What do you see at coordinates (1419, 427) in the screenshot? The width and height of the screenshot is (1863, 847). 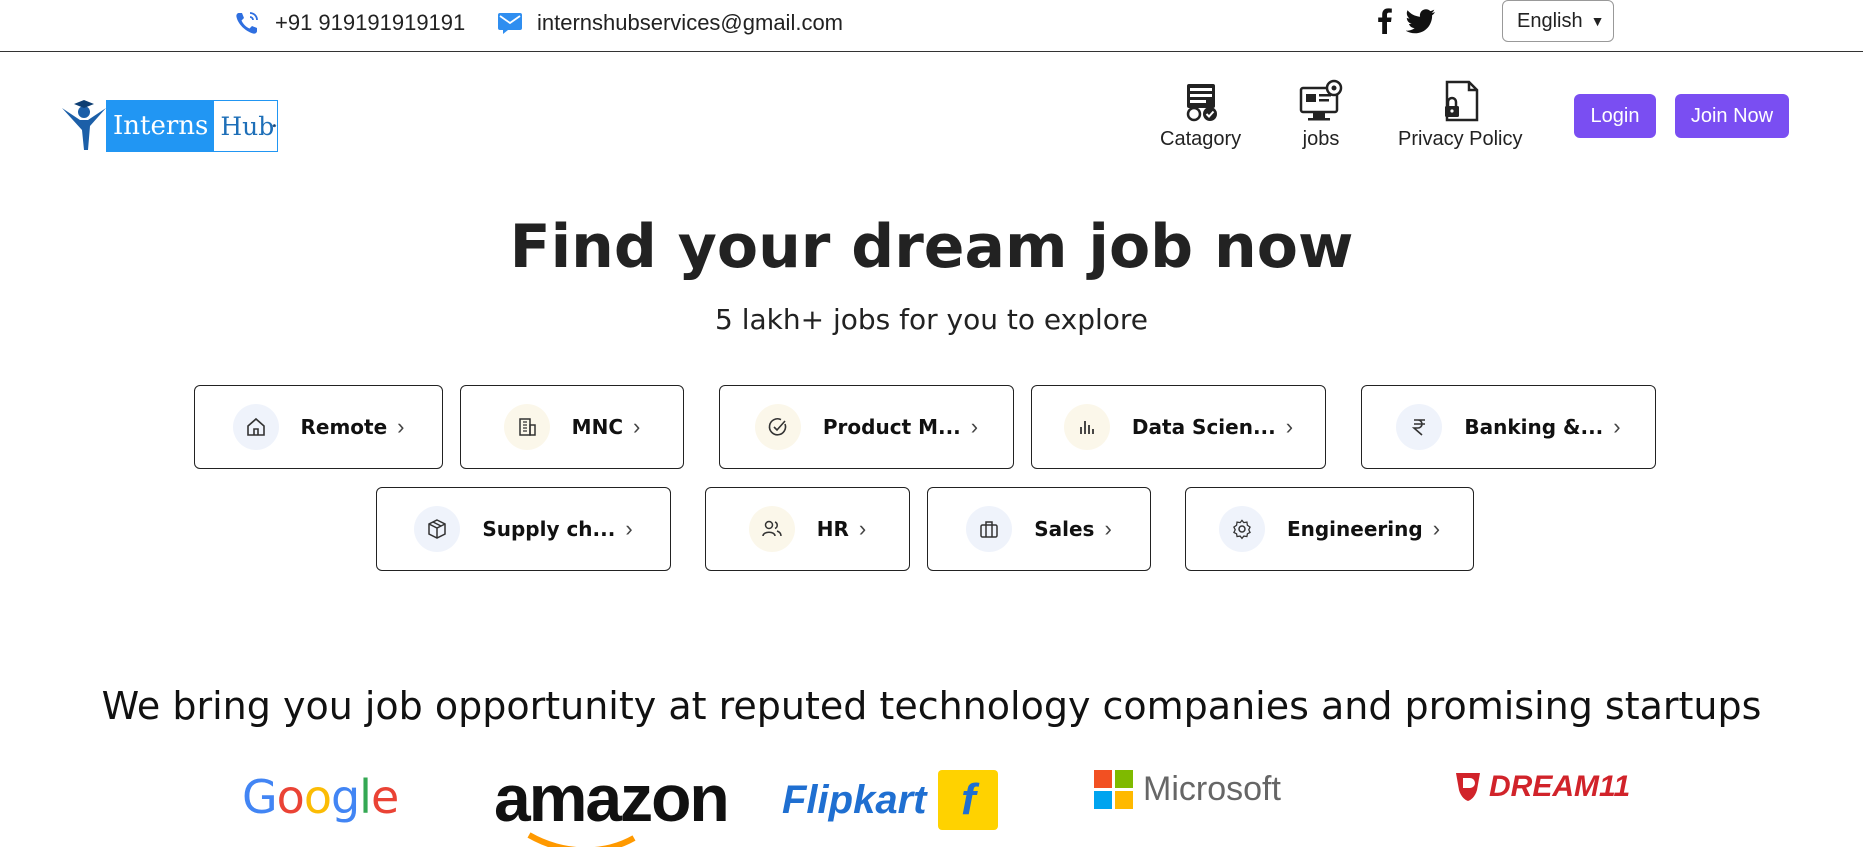 I see `rupee-icon` at bounding box center [1419, 427].